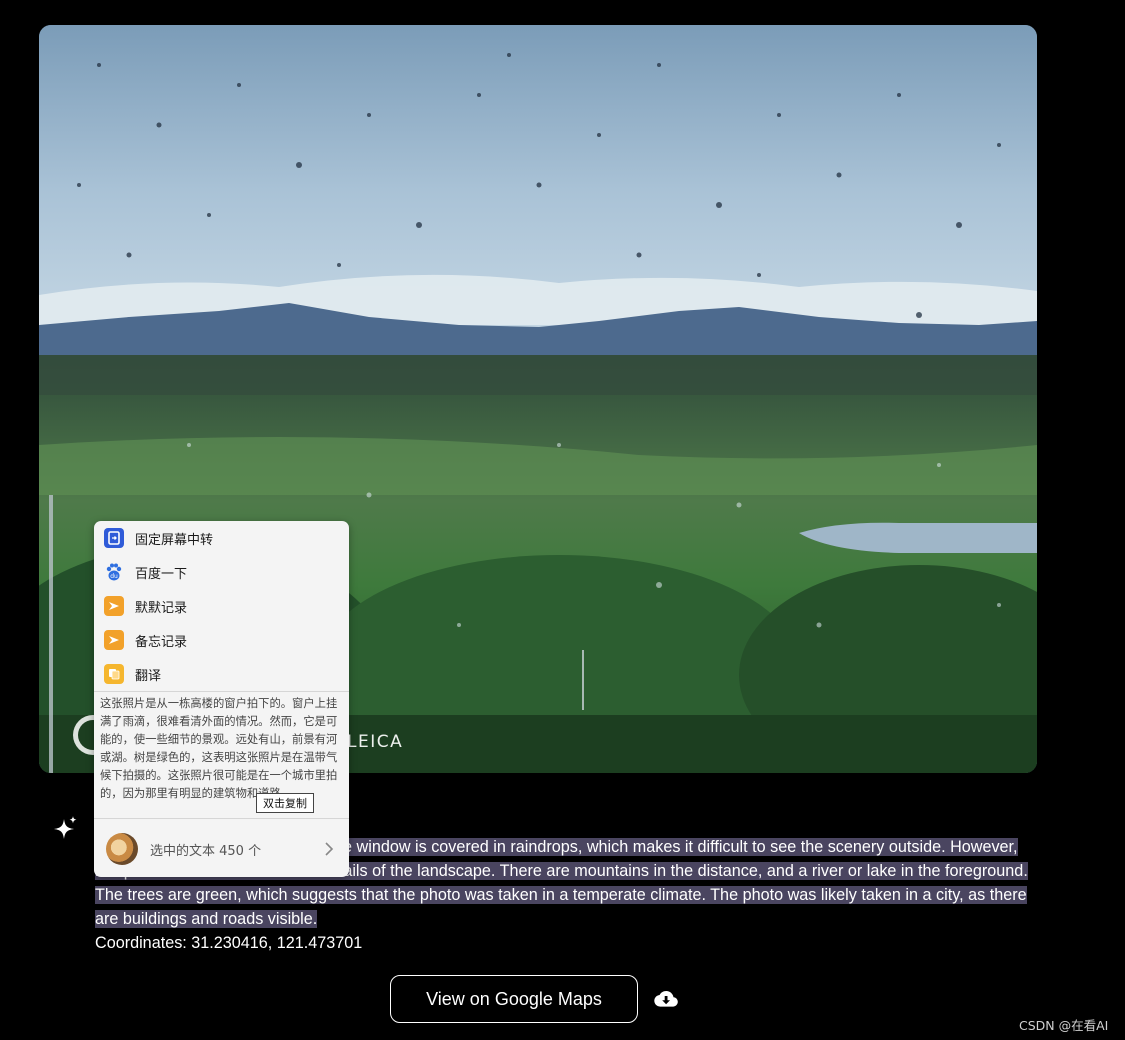 The width and height of the screenshot is (1125, 1040). Describe the element at coordinates (221, 674) in the screenshot. I see `menu-item-translate: 翻译` at that location.